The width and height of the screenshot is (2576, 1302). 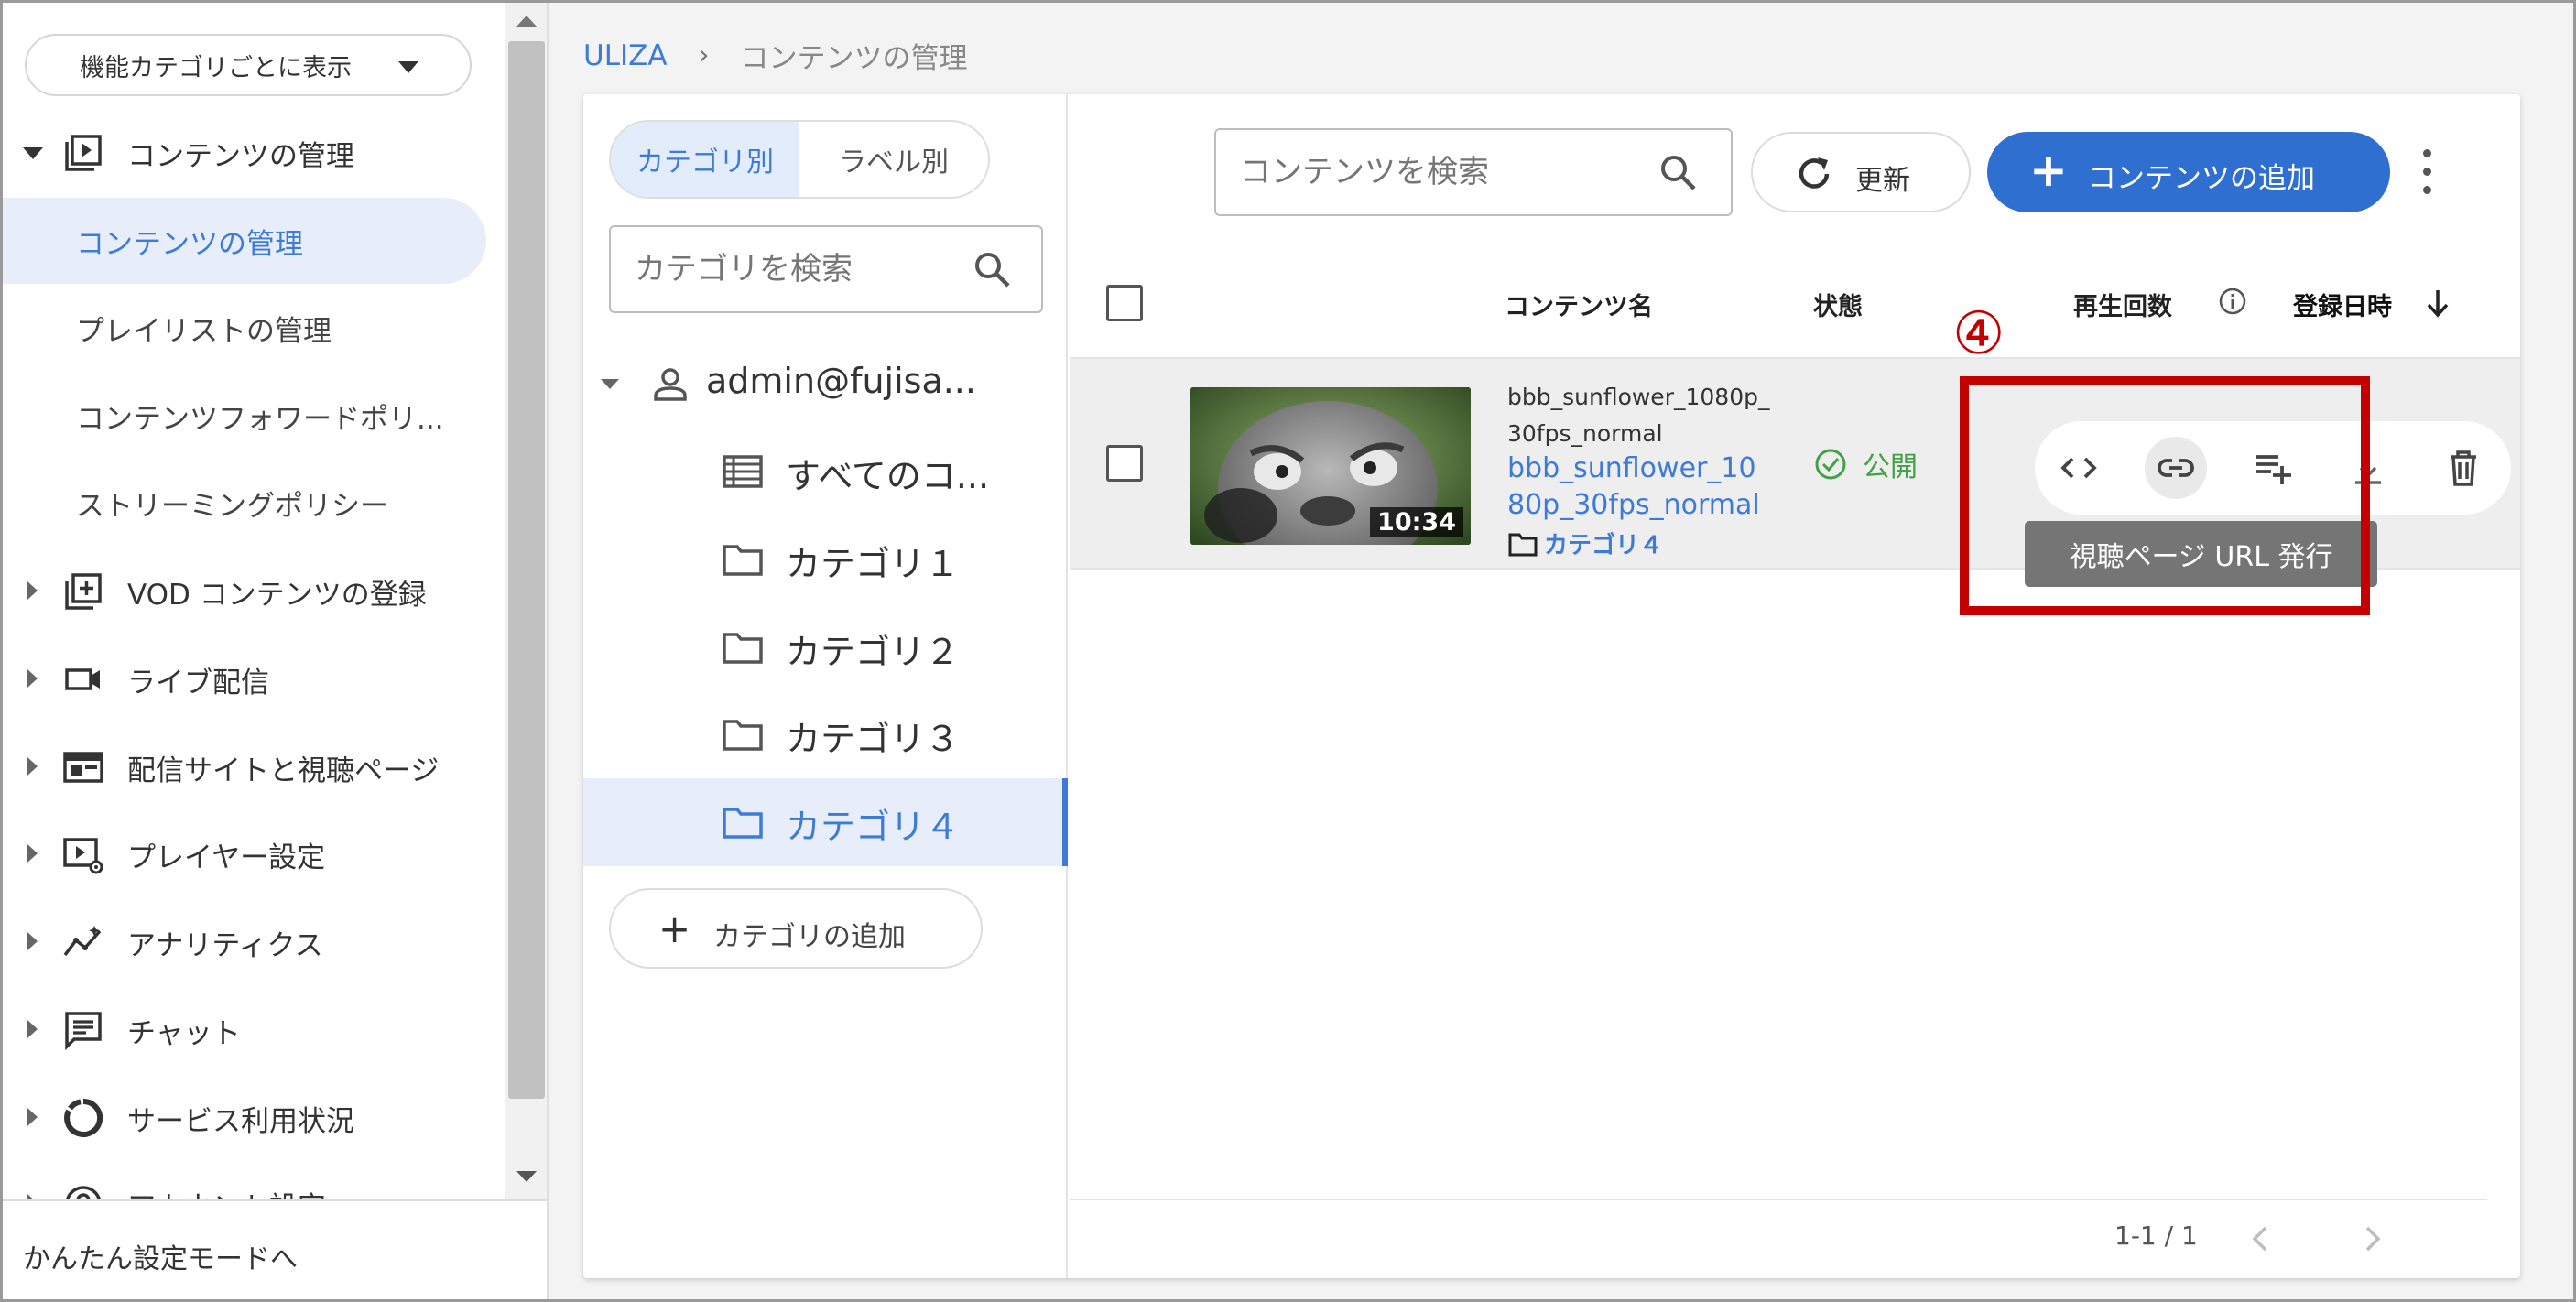 I want to click on tree-item-category-4: カテゴリ４, so click(x=825, y=822).